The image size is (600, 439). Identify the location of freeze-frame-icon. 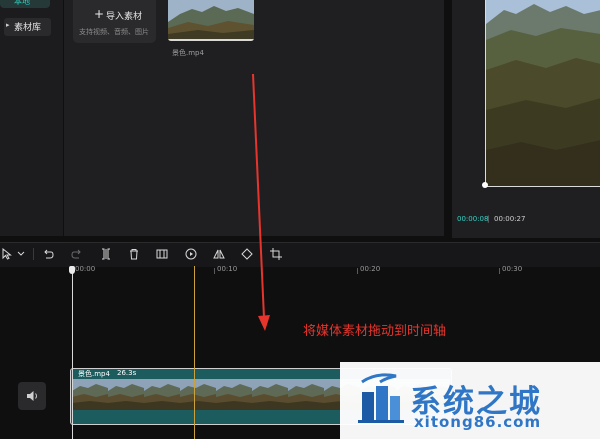
(162, 254).